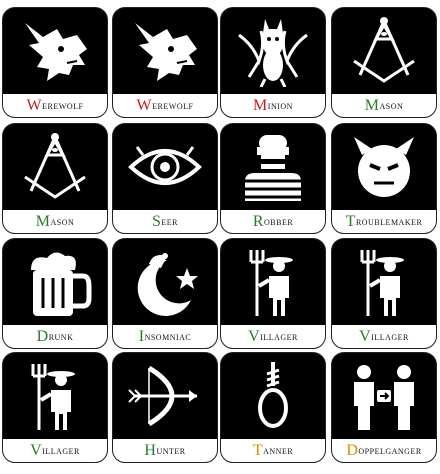 The height and width of the screenshot is (474, 440). What do you see at coordinates (165, 167) in the screenshot?
I see `eye-icon` at bounding box center [165, 167].